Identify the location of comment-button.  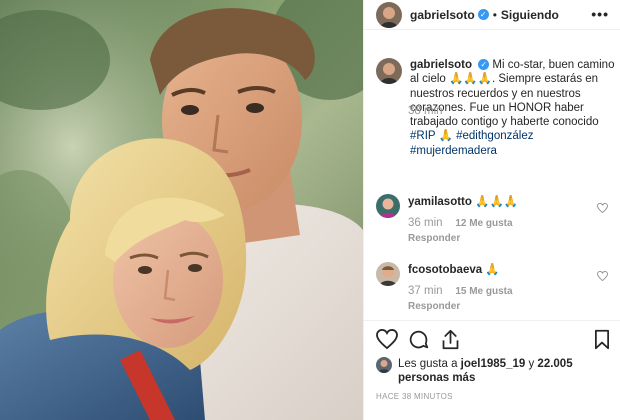
(418, 341).